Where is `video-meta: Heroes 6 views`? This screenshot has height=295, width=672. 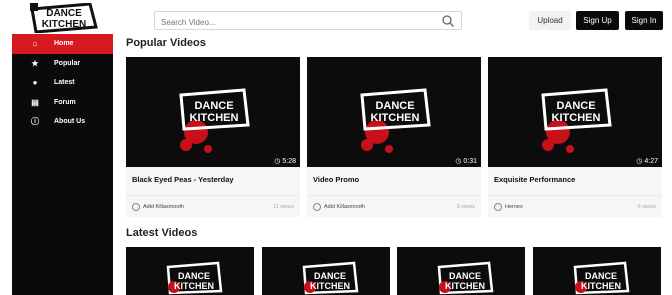 video-meta: Heroes 6 views is located at coordinates (575, 206).